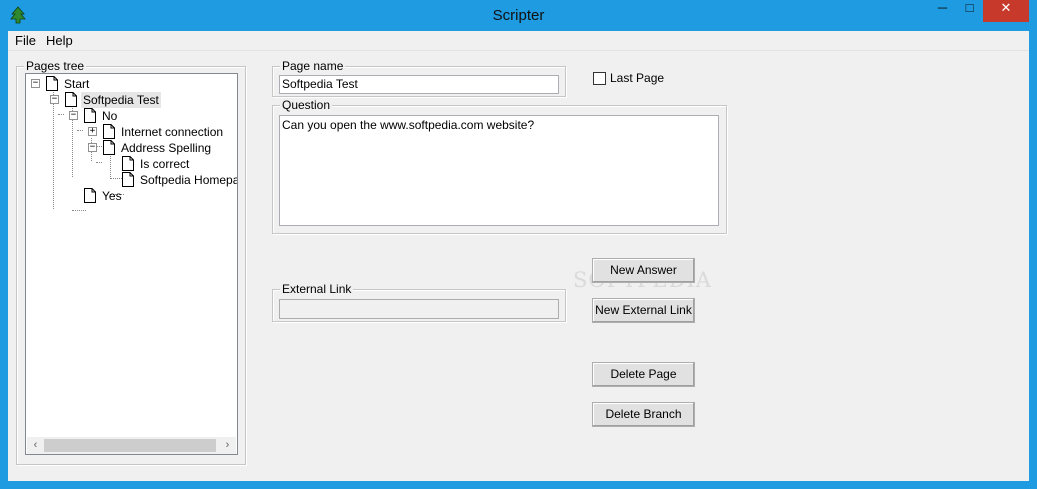 The image size is (1037, 489). Describe the element at coordinates (112, 196) in the screenshot. I see `tree-node-label: Yes` at that location.